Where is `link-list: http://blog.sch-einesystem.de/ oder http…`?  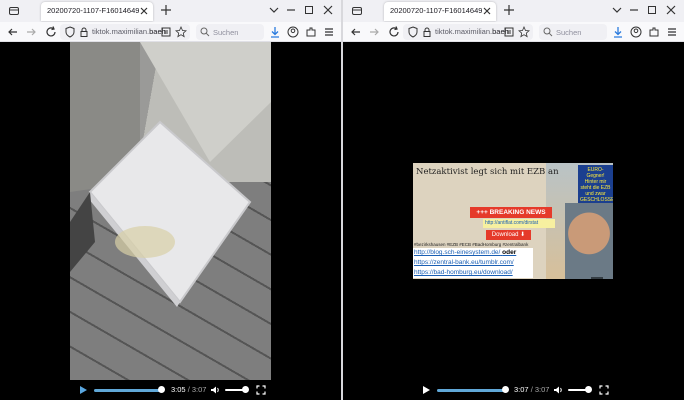 link-list: http://blog.sch-einesystem.de/ oder http… is located at coordinates (473, 263).